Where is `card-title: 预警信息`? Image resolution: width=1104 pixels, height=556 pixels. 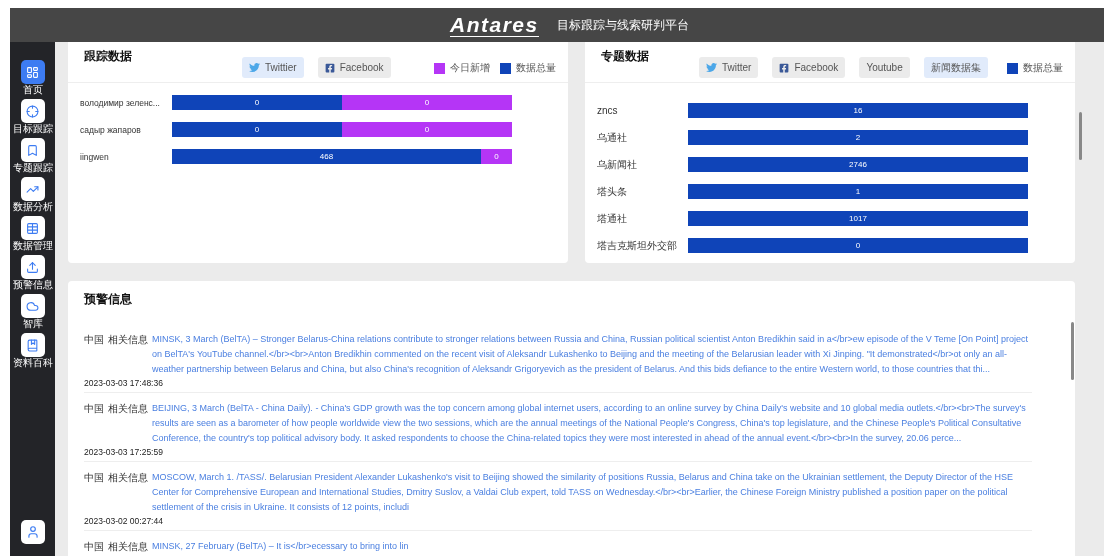
card-title: 预警信息 is located at coordinates (108, 299).